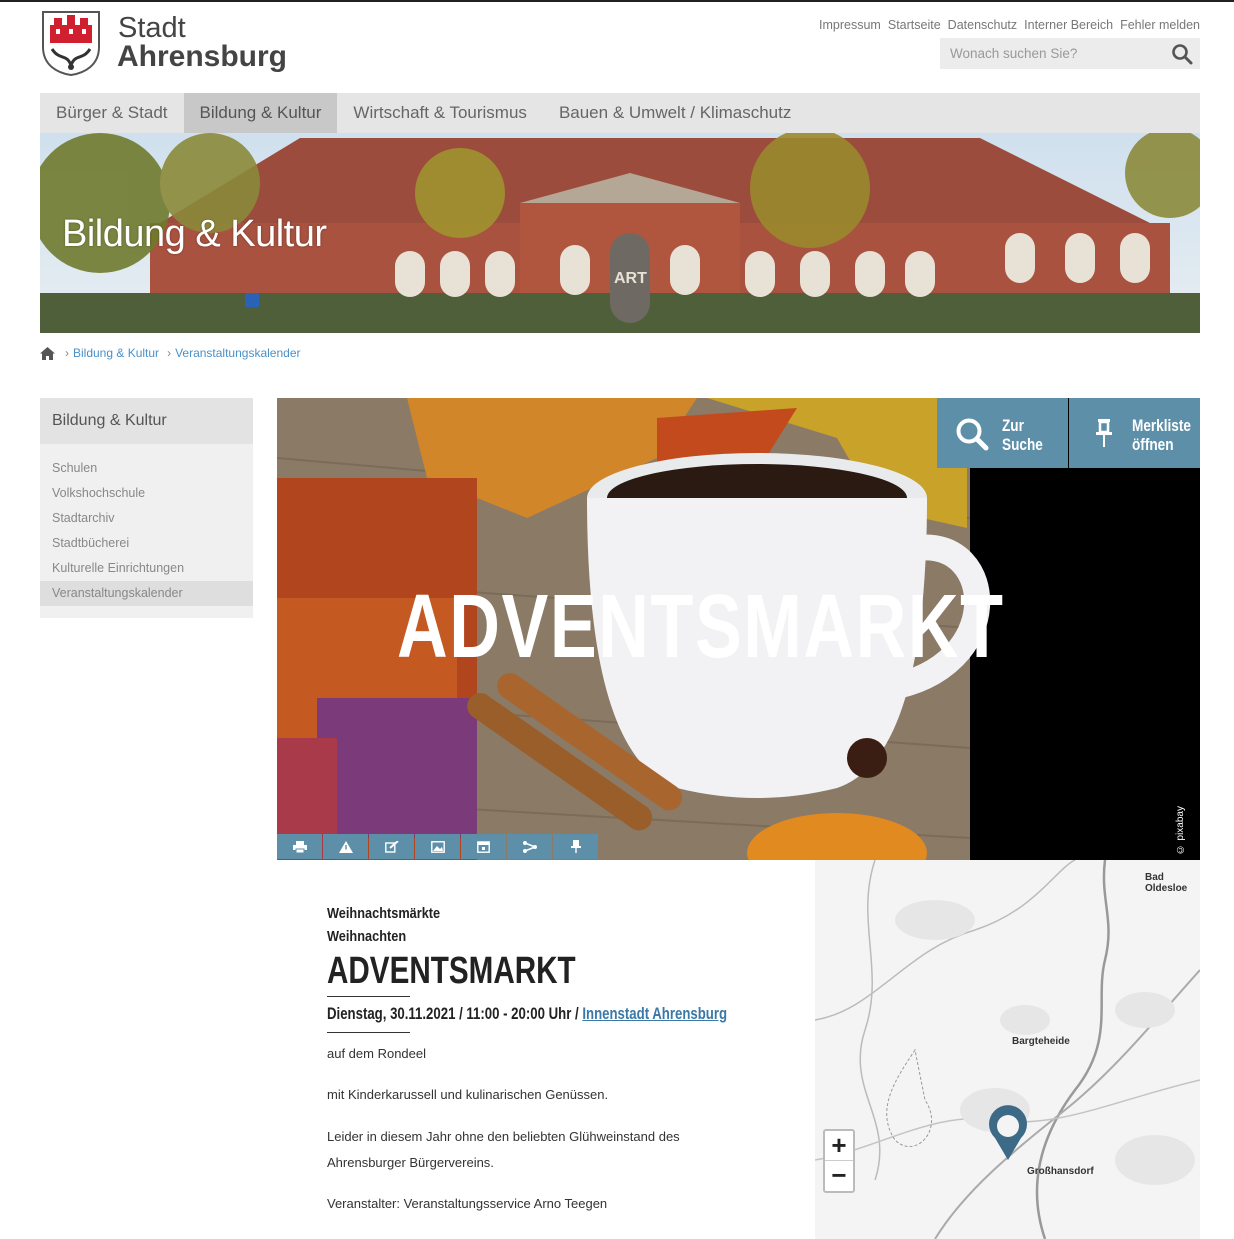 This screenshot has height=1239, width=1234. What do you see at coordinates (839, 1146) in the screenshot?
I see `zoom-in-button: +` at bounding box center [839, 1146].